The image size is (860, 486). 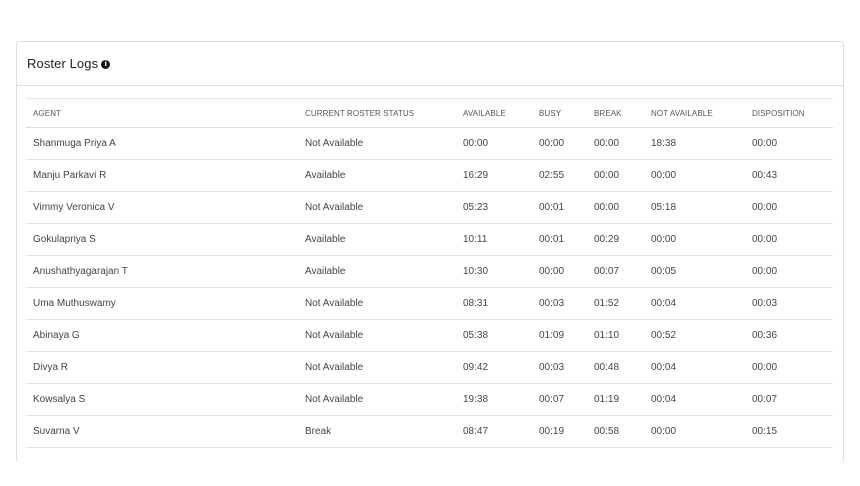 What do you see at coordinates (494, 175) in the screenshot?
I see `available-time-cell: 16:29` at bounding box center [494, 175].